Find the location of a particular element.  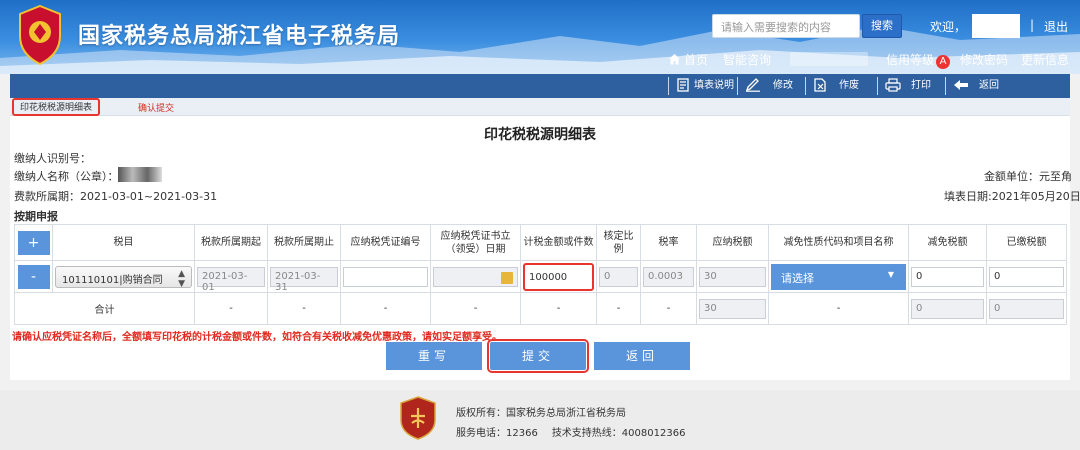

footer-contact: 服务电话：12366 技术支持热线：4008012366 is located at coordinates (570, 431).